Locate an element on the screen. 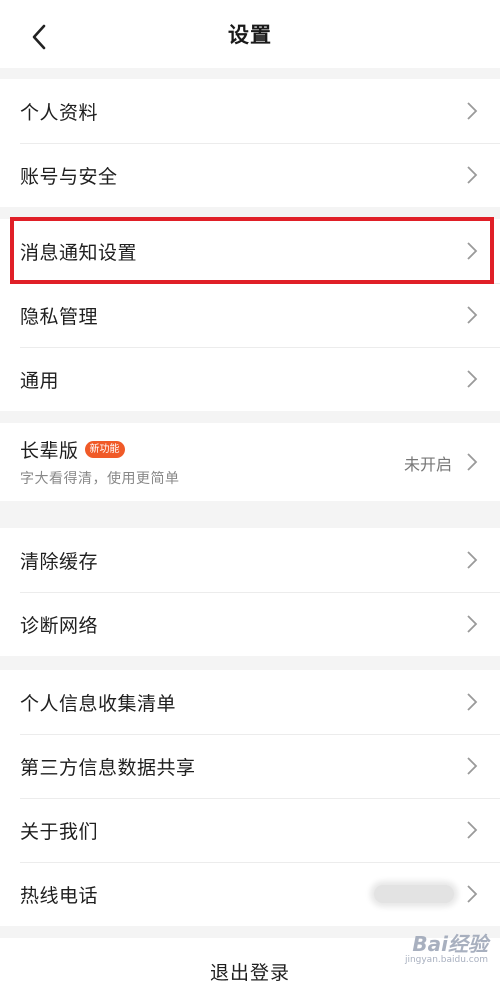 The height and width of the screenshot is (998, 500). settings-item-label: 第三方信息数据共享 is located at coordinates (108, 767).